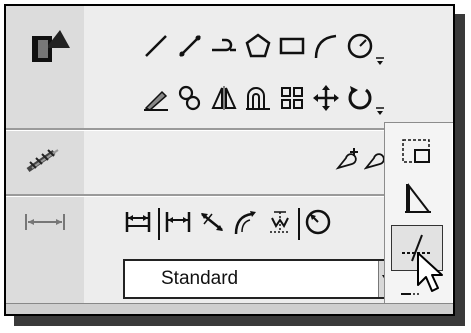  I want to click on offset-icon, so click(258, 98).